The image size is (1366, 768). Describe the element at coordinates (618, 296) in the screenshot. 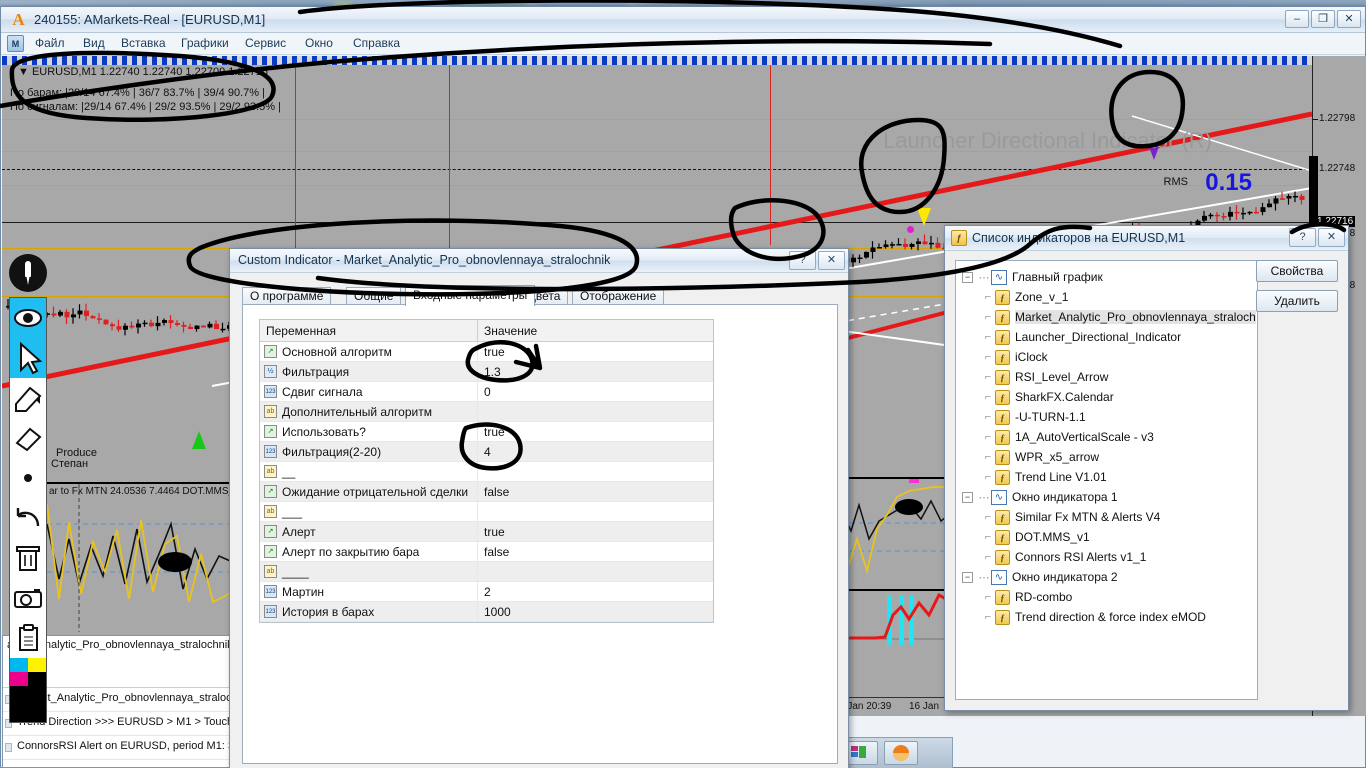

I see `tab-visualization: Отображение` at that location.